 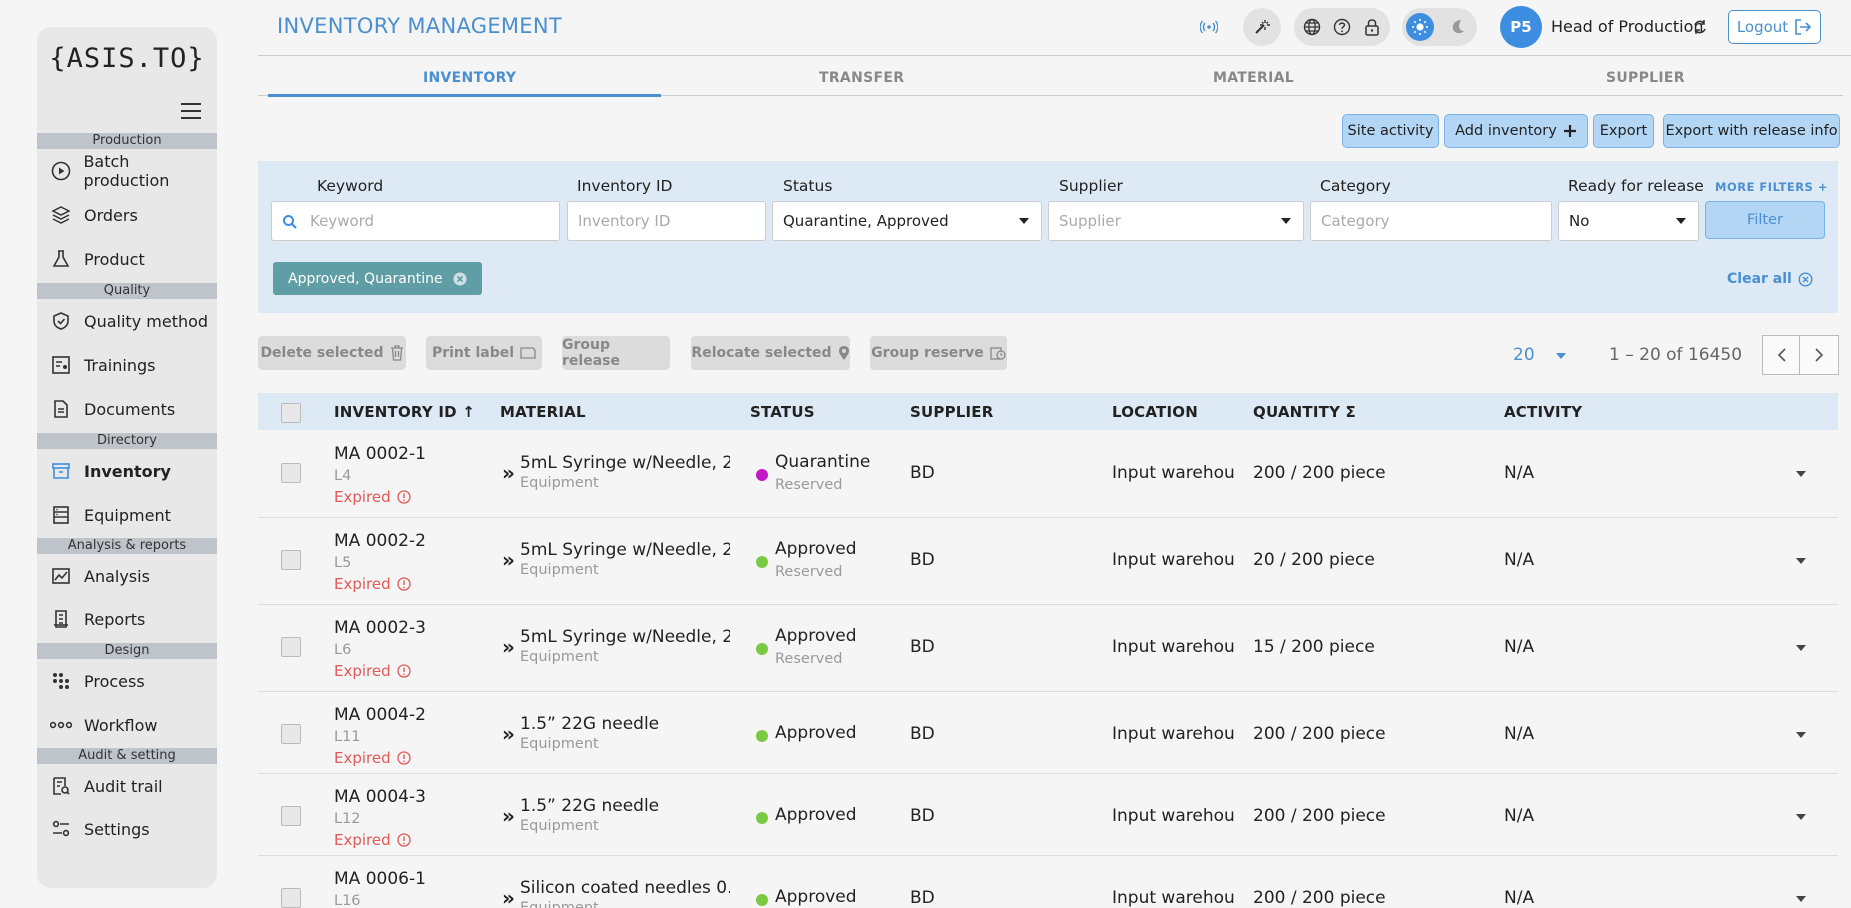 What do you see at coordinates (332, 353) in the screenshot?
I see `delete-selected-button: Delete selected` at bounding box center [332, 353].